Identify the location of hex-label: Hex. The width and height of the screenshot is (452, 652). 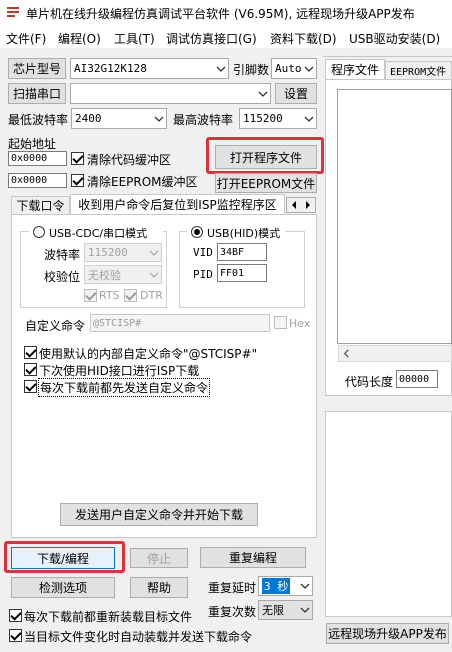
(300, 323).